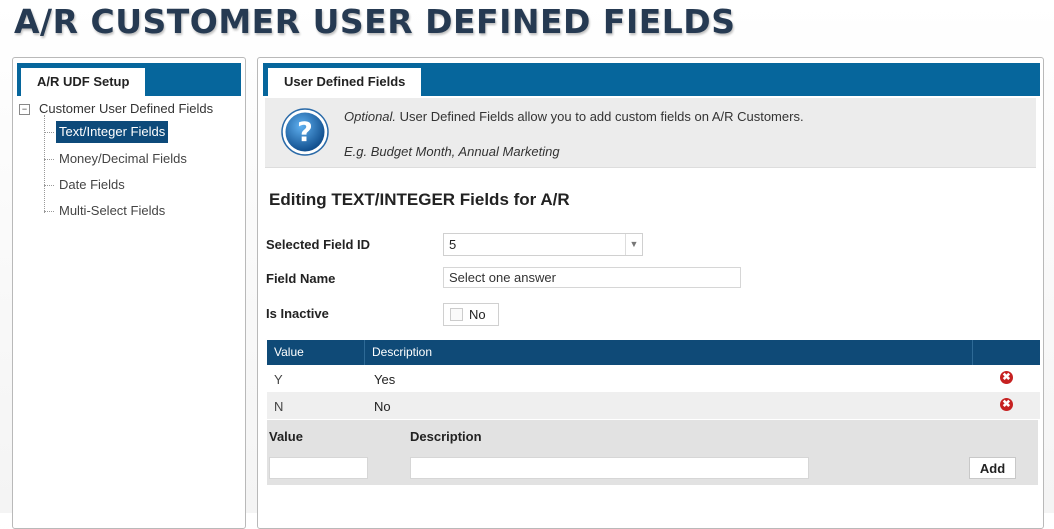 The width and height of the screenshot is (1054, 529). I want to click on field-name-input, so click(592, 277).